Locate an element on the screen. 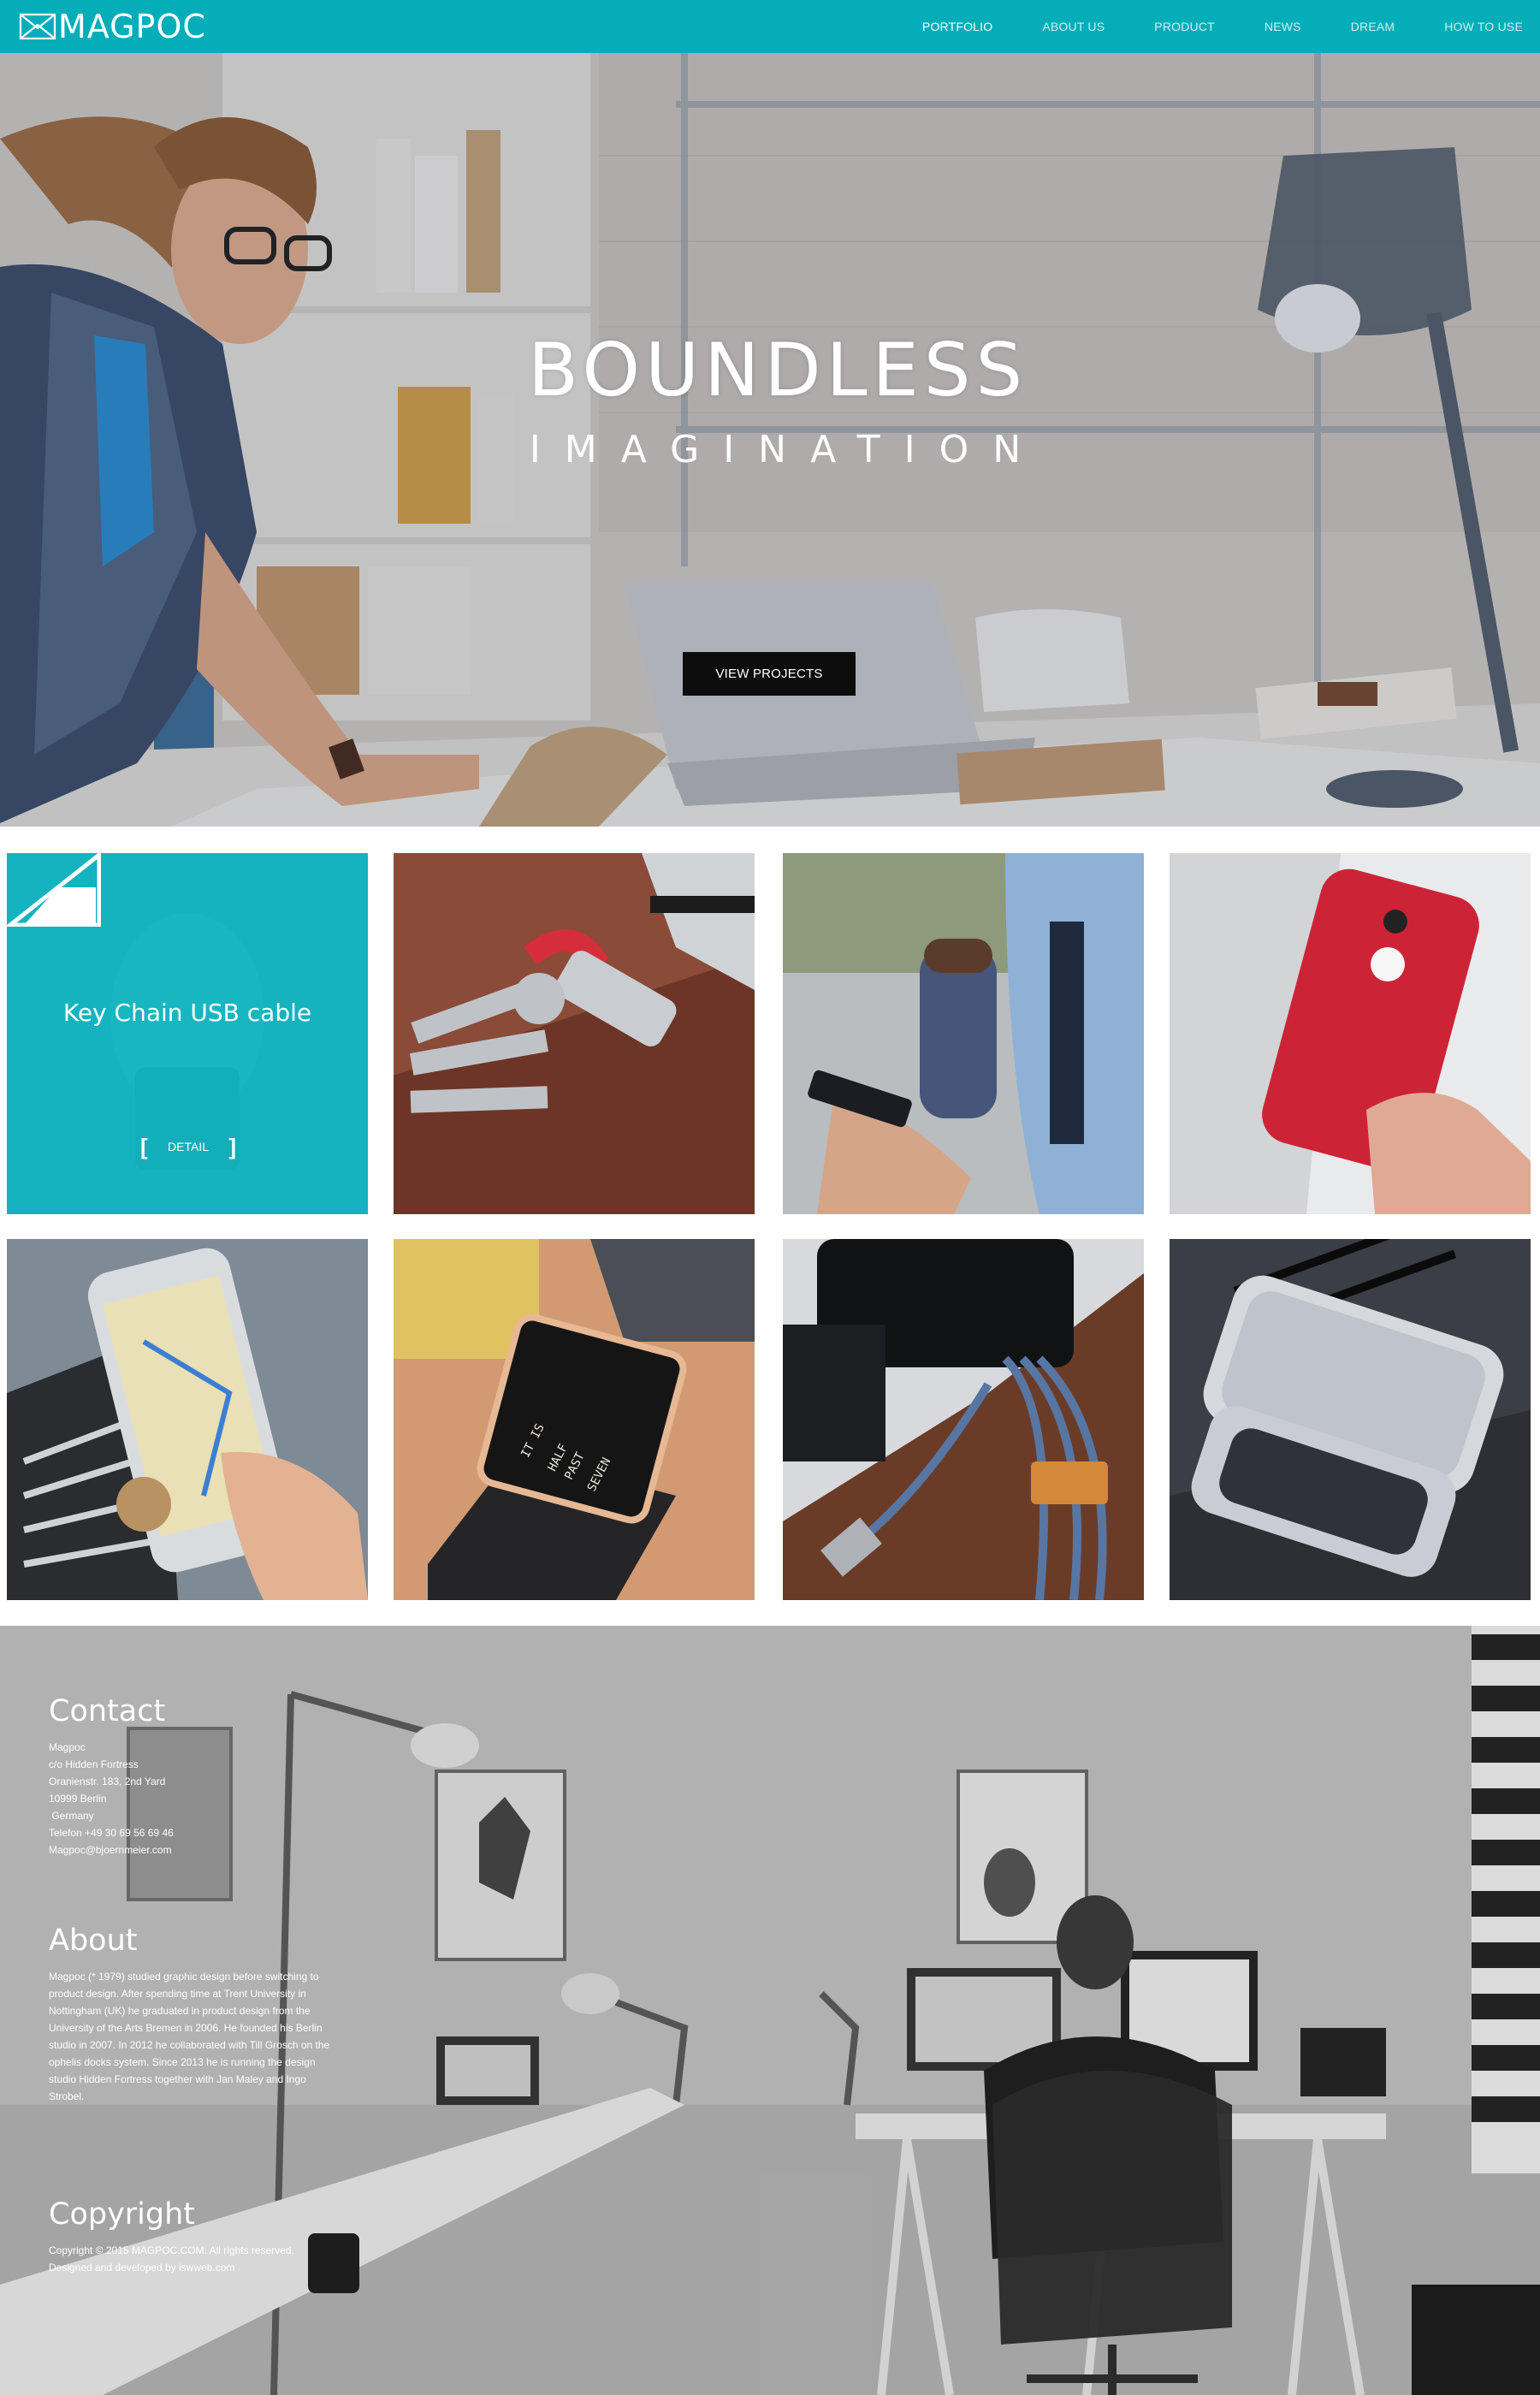 This screenshot has height=2395, width=1540. portfolio-tile-keys-usb is located at coordinates (574, 1033).